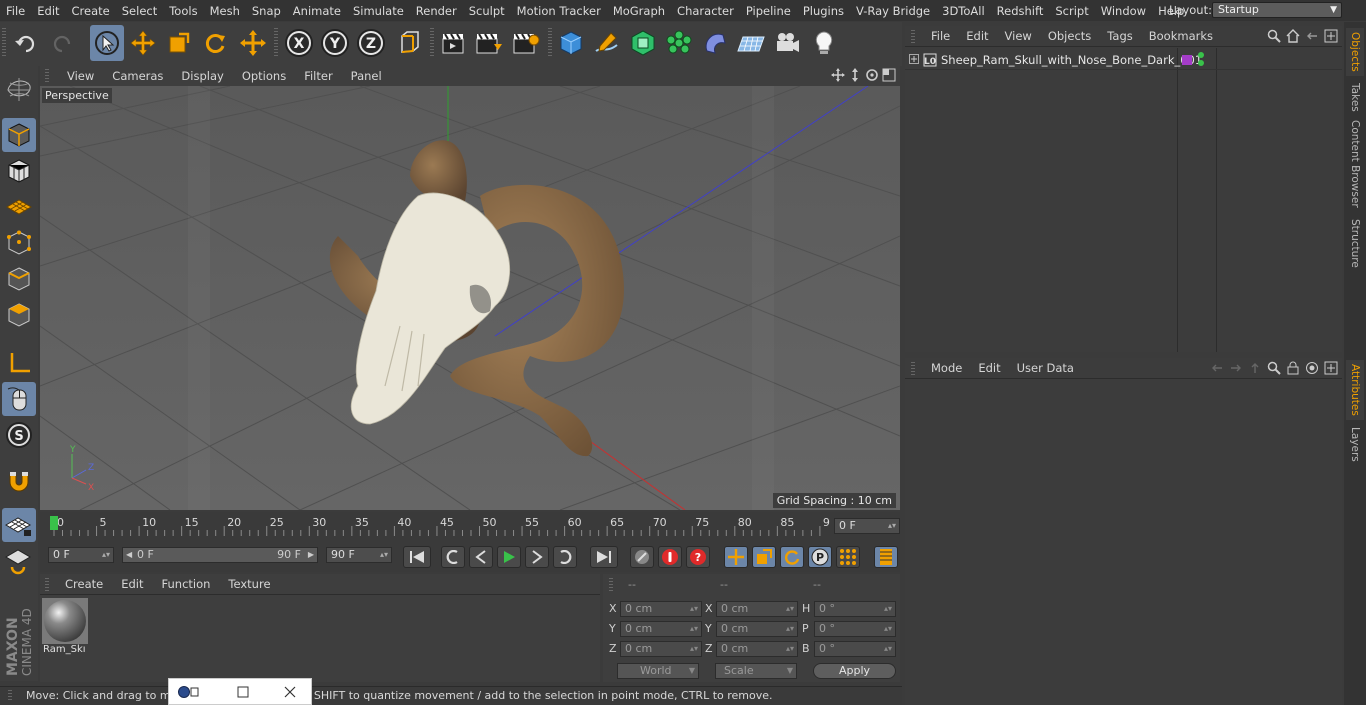 The height and width of the screenshot is (705, 1366). I want to click on camera-button, so click(787, 43).